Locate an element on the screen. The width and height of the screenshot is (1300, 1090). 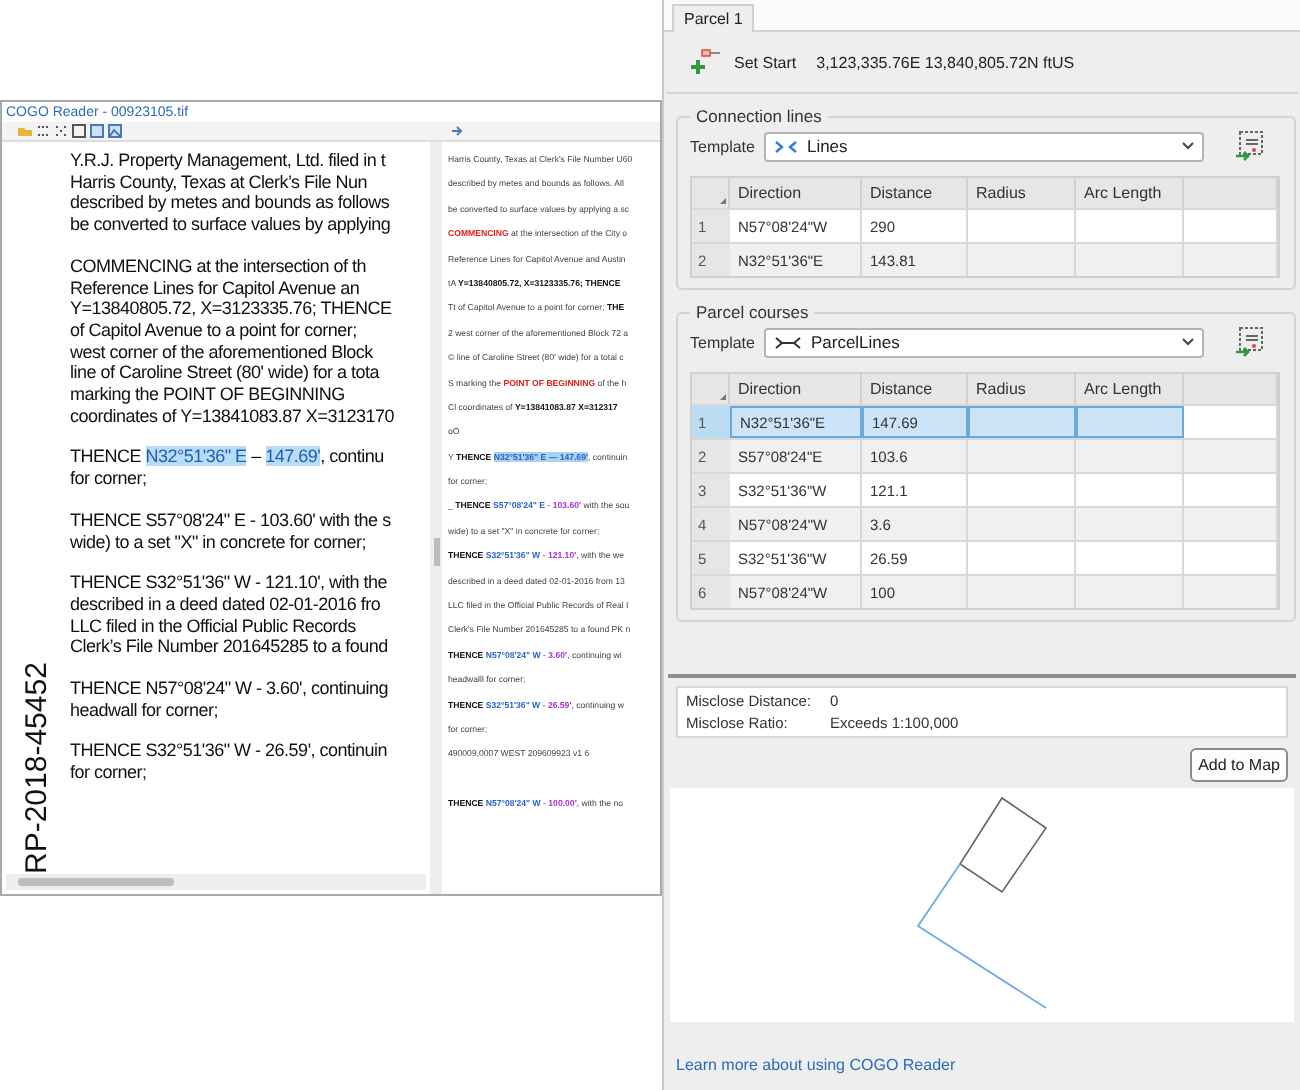
document-line: THENCE N57°08'24" W - 3.60', continuing is located at coordinates (230, 689).